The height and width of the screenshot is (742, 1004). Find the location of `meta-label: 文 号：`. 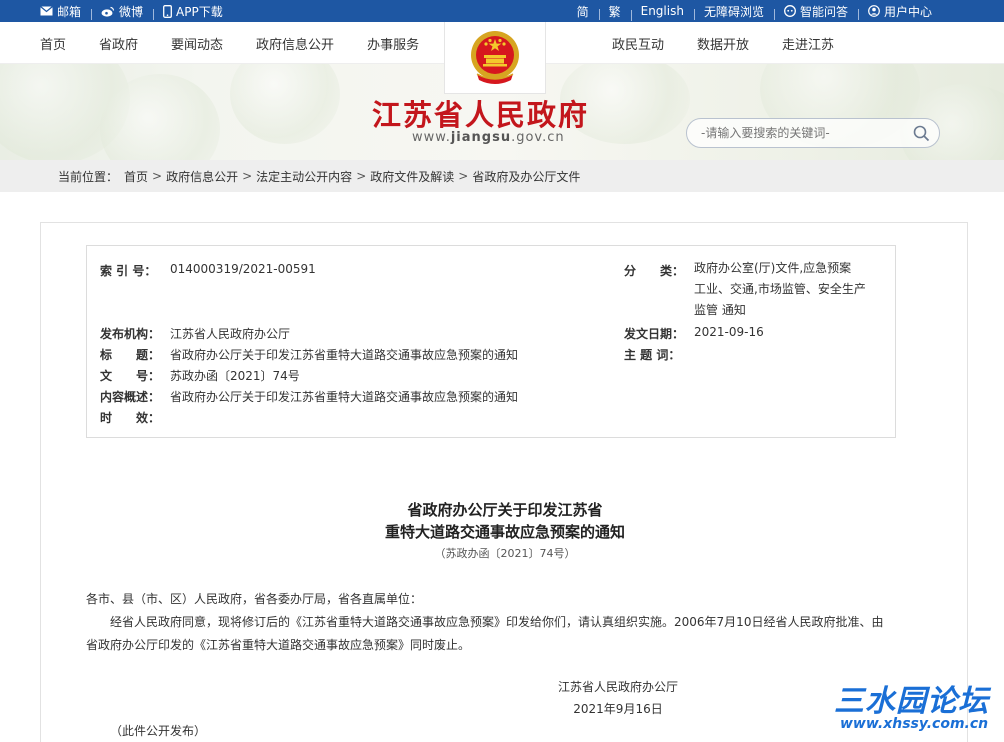

meta-label: 文 号： is located at coordinates (130, 376).